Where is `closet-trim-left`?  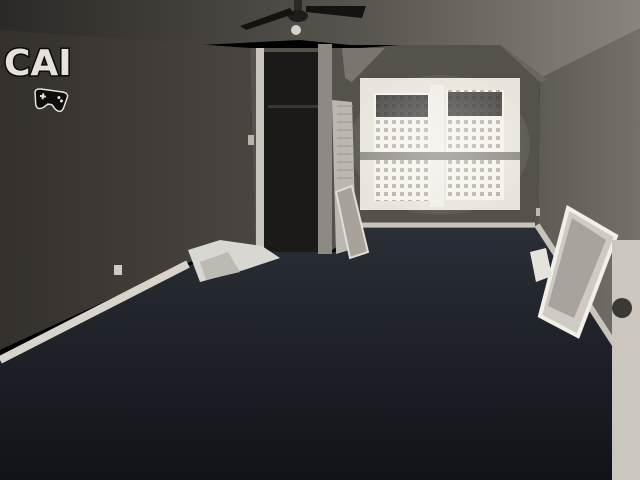
closet-trim-left is located at coordinates (260, 148).